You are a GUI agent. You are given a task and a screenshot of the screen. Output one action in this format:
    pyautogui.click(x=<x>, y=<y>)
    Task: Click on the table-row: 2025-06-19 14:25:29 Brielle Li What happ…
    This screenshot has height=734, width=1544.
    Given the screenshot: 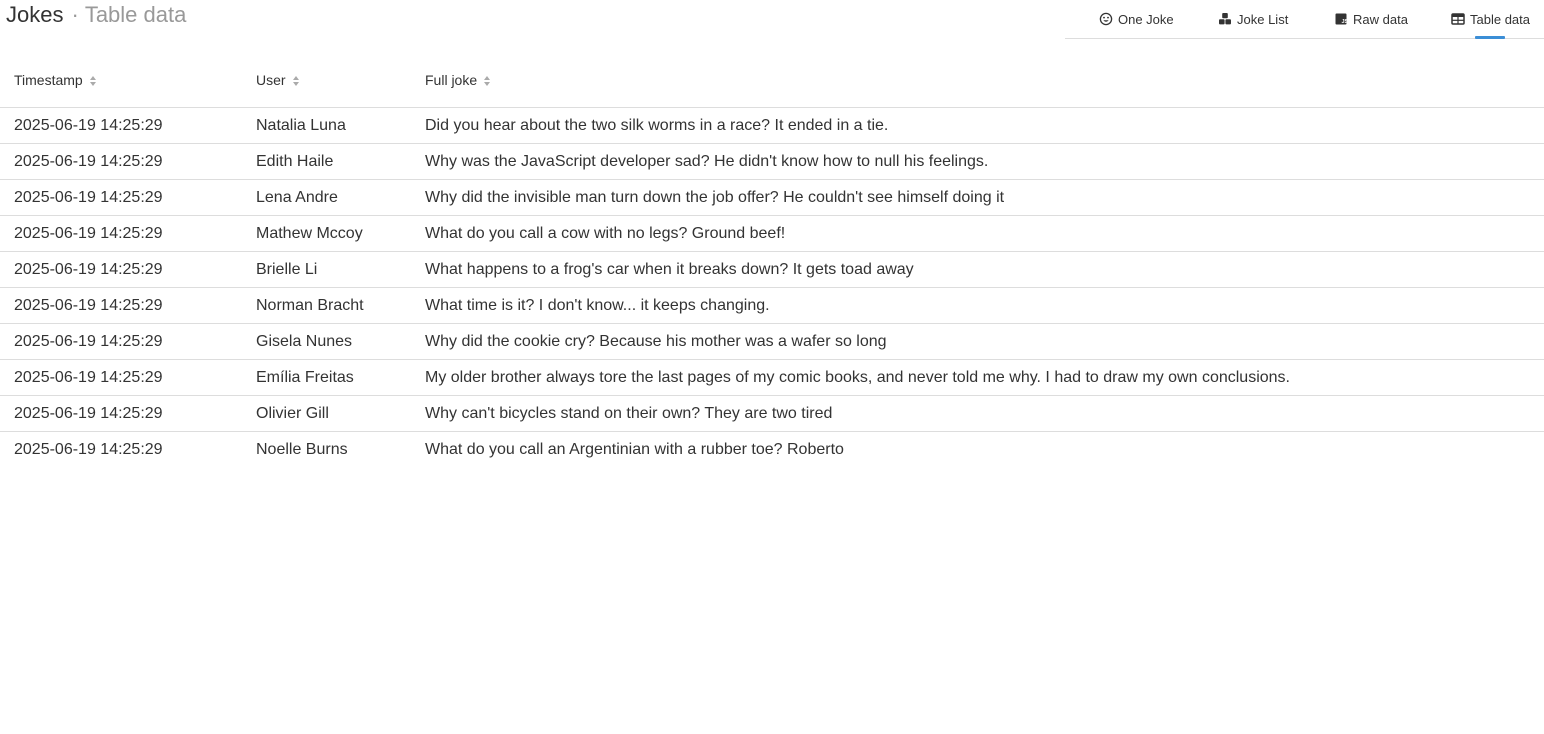 What is the action you would take?
    pyautogui.click(x=772, y=269)
    